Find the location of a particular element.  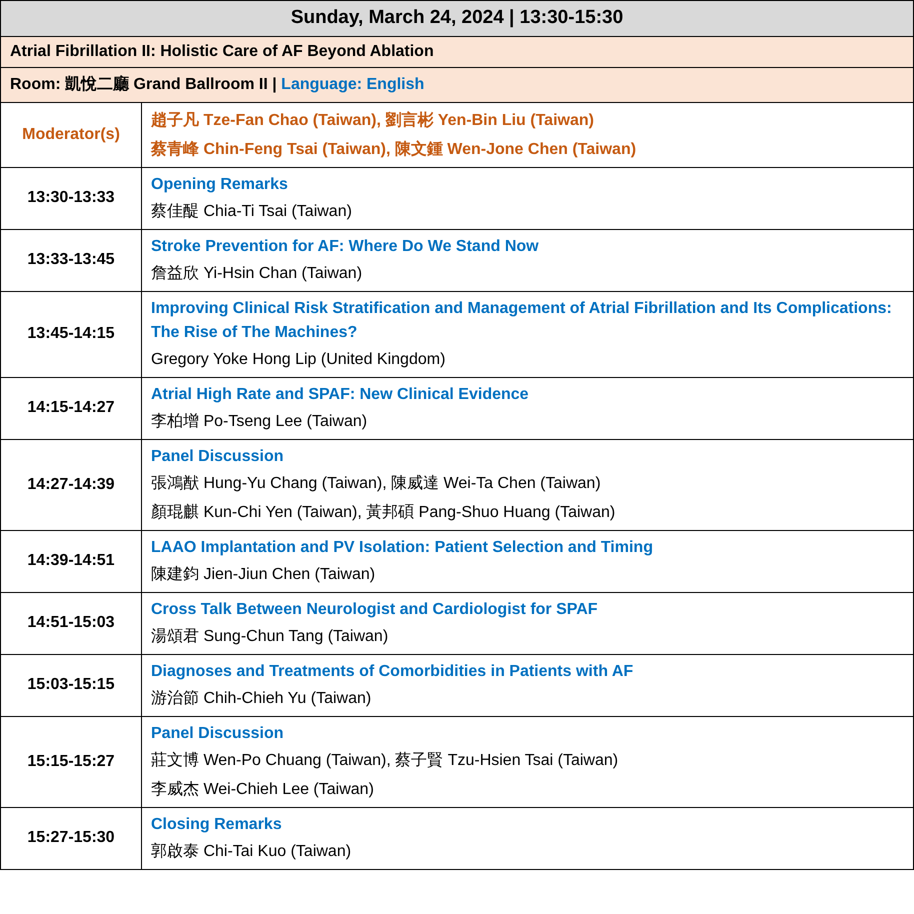

time-slot: 15:03-15:15 is located at coordinates (71, 685).